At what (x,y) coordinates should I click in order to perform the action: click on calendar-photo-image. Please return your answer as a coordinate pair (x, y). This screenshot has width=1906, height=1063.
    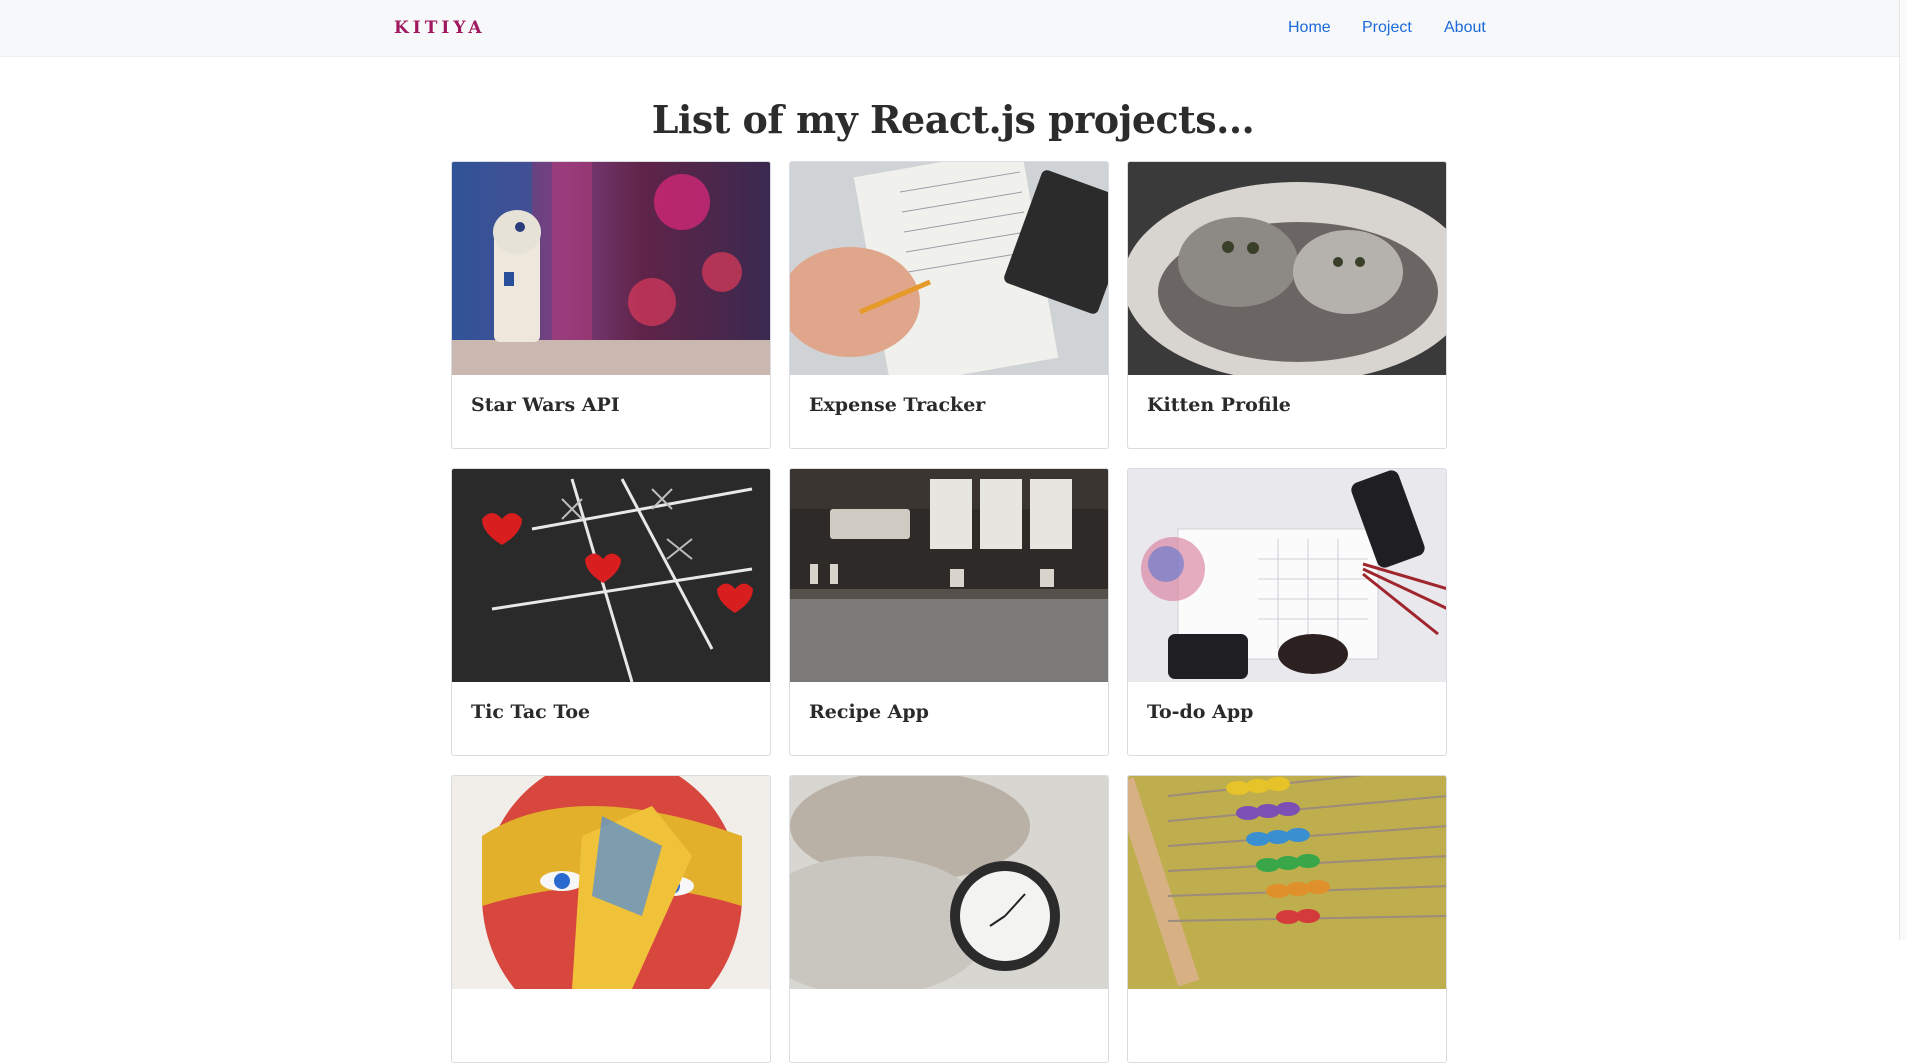
    Looking at the image, I should click on (1287, 575).